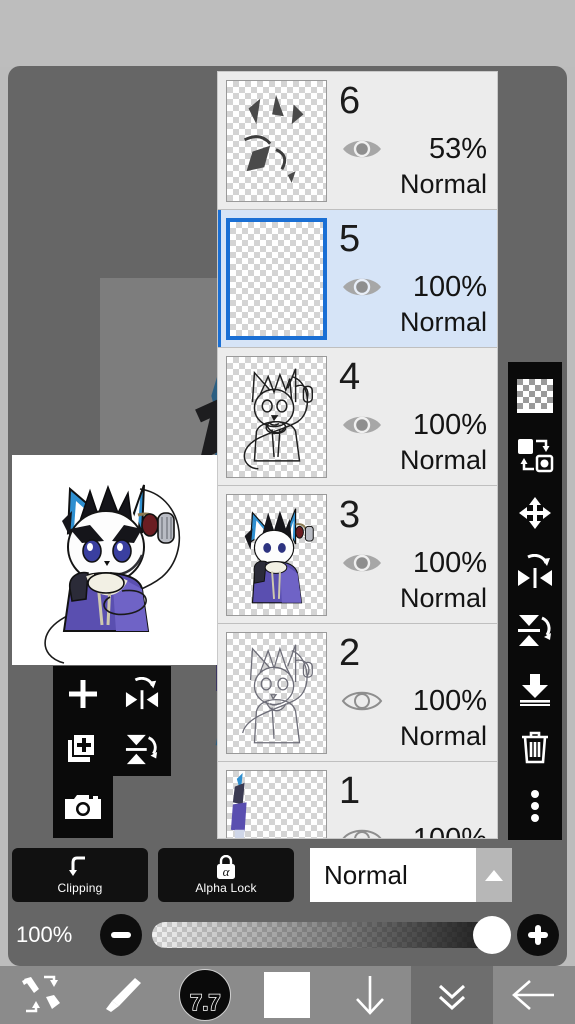 Image resolution: width=575 pixels, height=1024 pixels. I want to click on opacity-slider-track, so click(331, 935).